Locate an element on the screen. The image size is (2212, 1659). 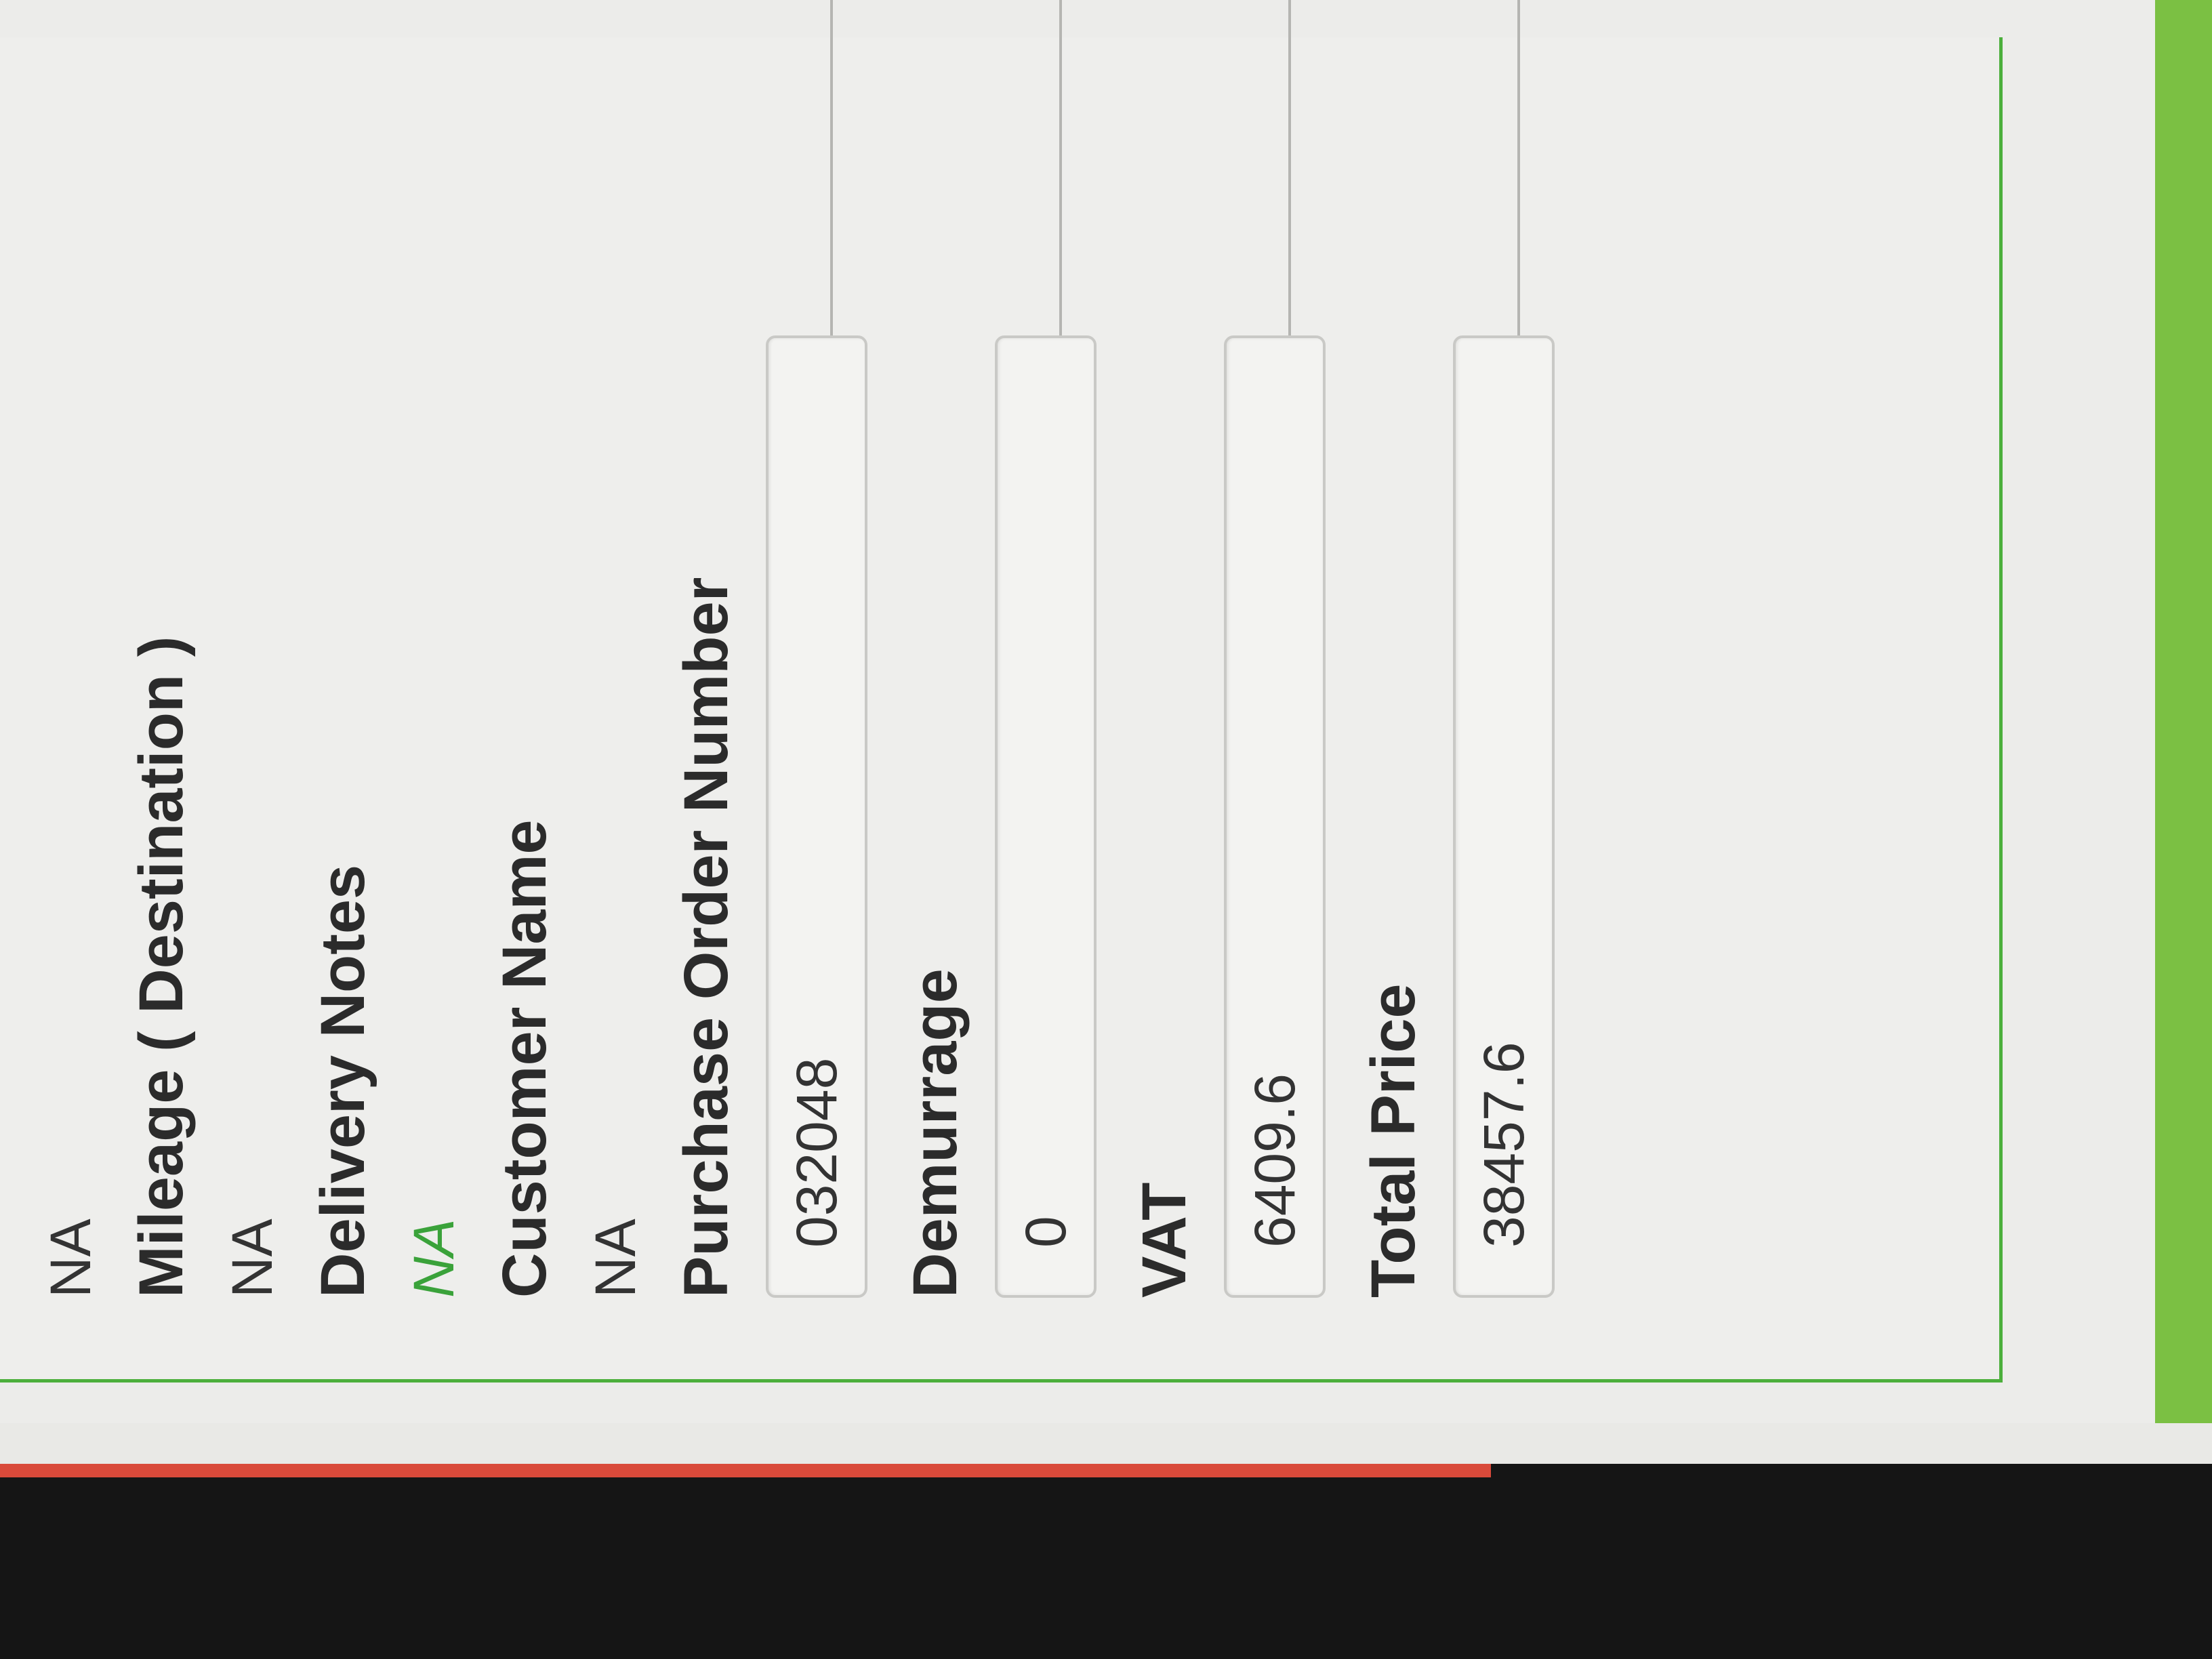
customer-name-label: Customer Name is located at coordinates (524, 1058).